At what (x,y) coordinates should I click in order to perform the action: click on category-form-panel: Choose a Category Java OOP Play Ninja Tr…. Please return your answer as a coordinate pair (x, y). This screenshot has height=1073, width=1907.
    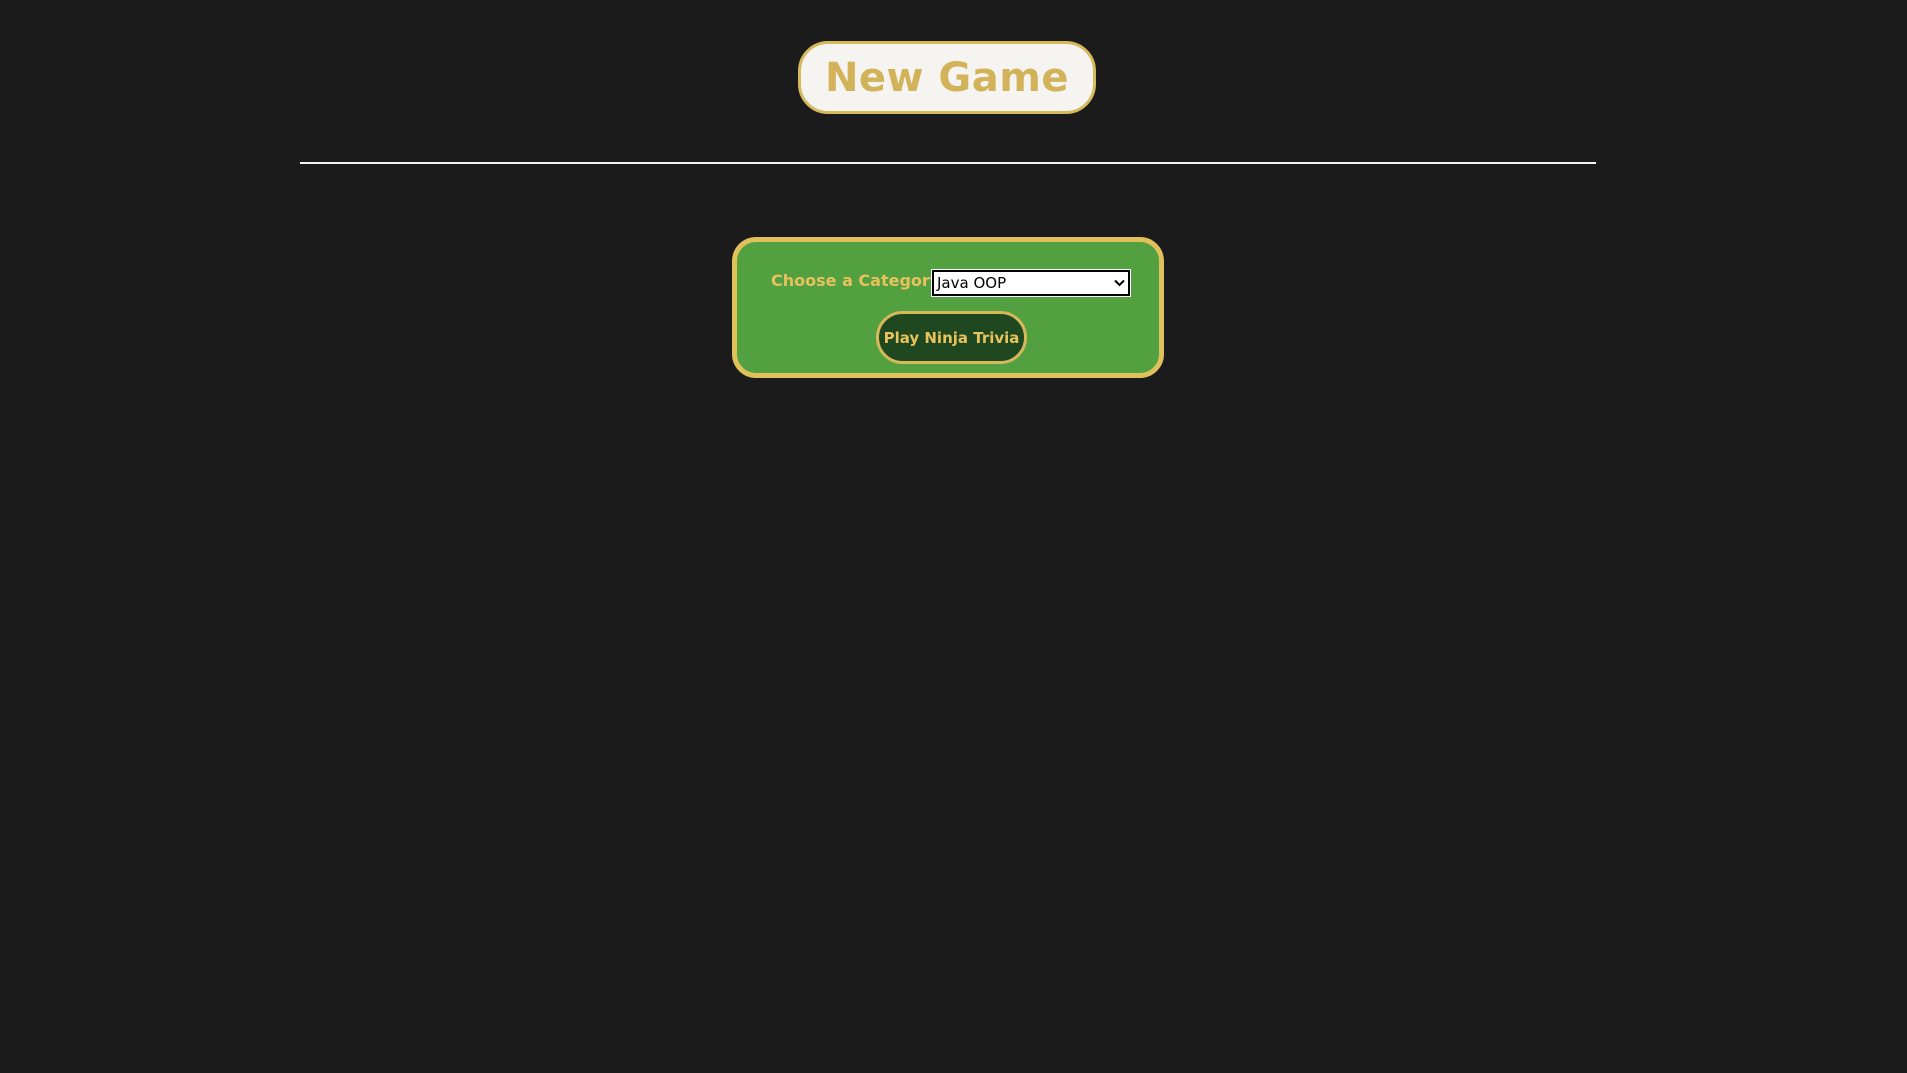
    Looking at the image, I should click on (948, 307).